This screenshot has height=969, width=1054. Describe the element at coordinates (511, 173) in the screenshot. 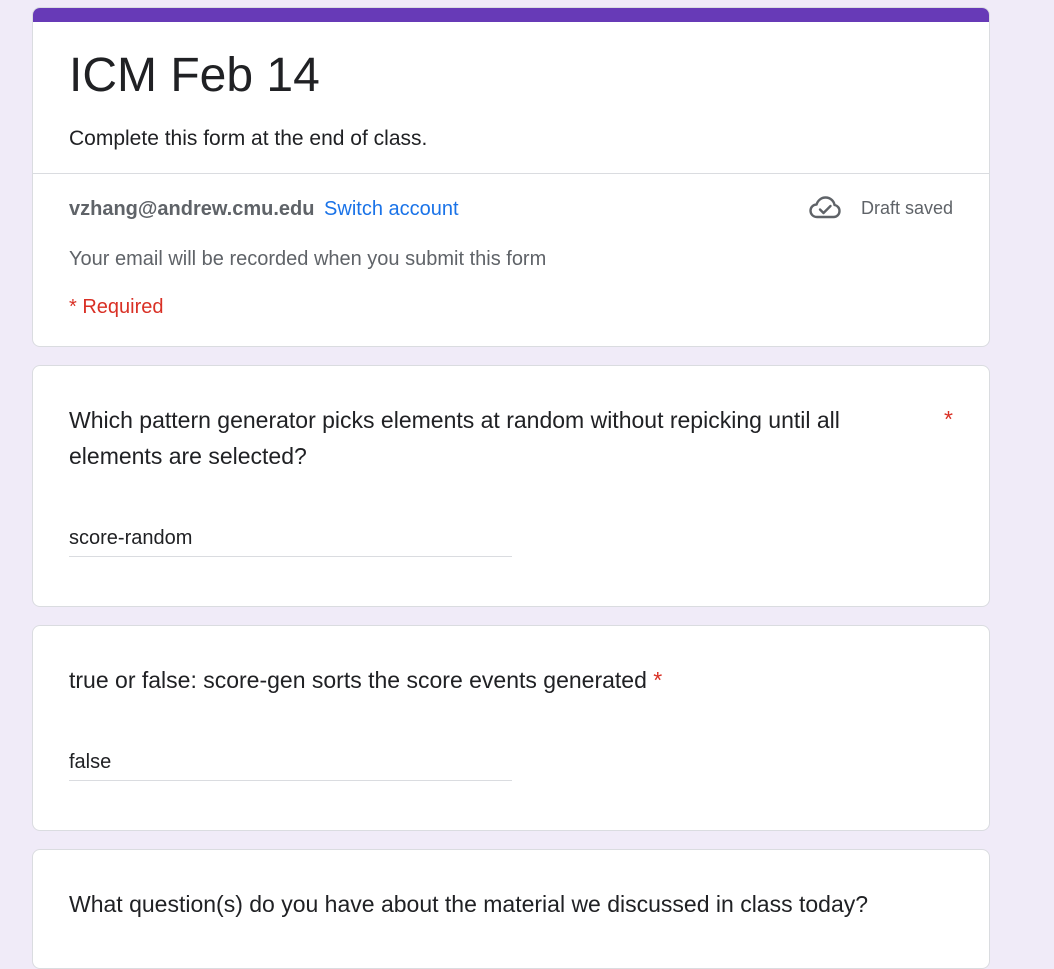

I see `header-divider` at that location.